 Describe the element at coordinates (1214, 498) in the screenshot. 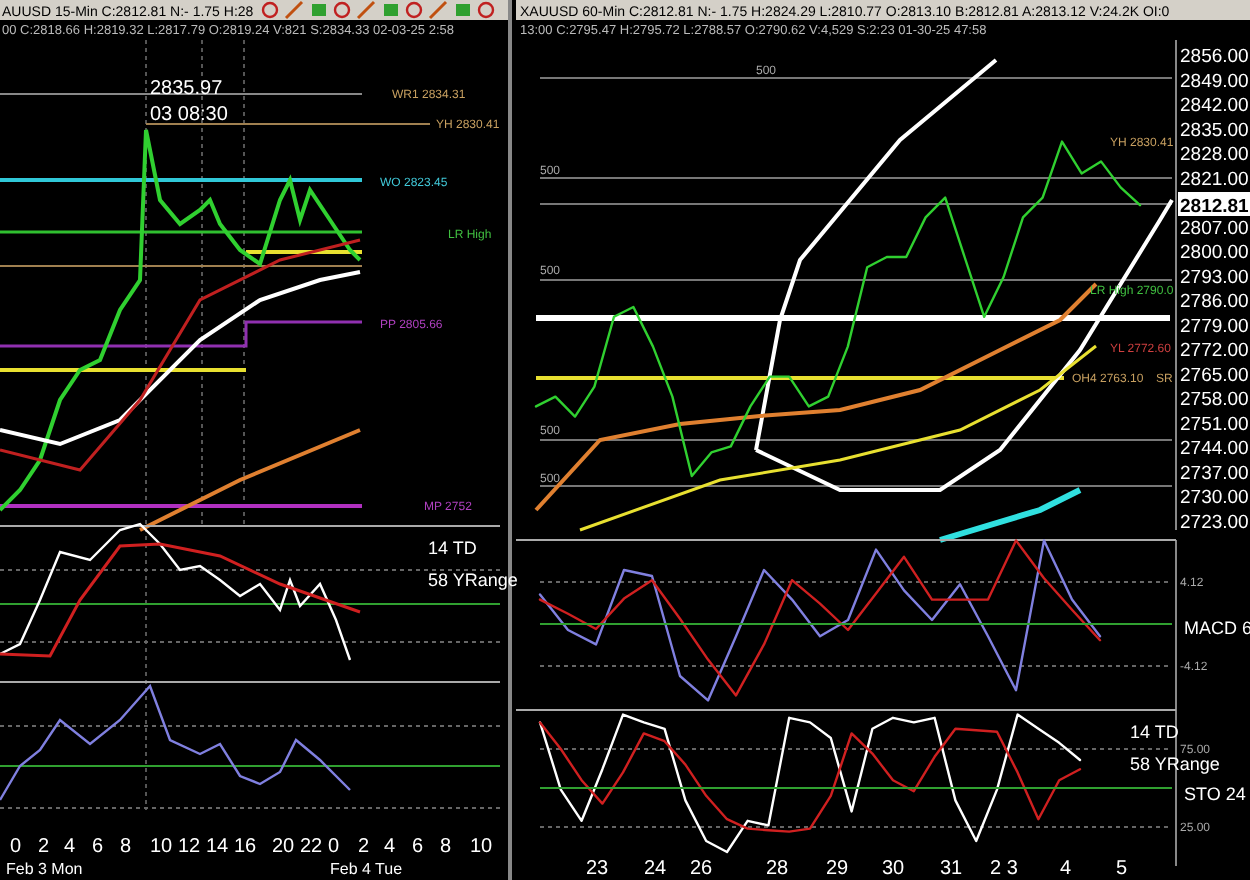

I see `price-axis-label: 2730.00` at that location.